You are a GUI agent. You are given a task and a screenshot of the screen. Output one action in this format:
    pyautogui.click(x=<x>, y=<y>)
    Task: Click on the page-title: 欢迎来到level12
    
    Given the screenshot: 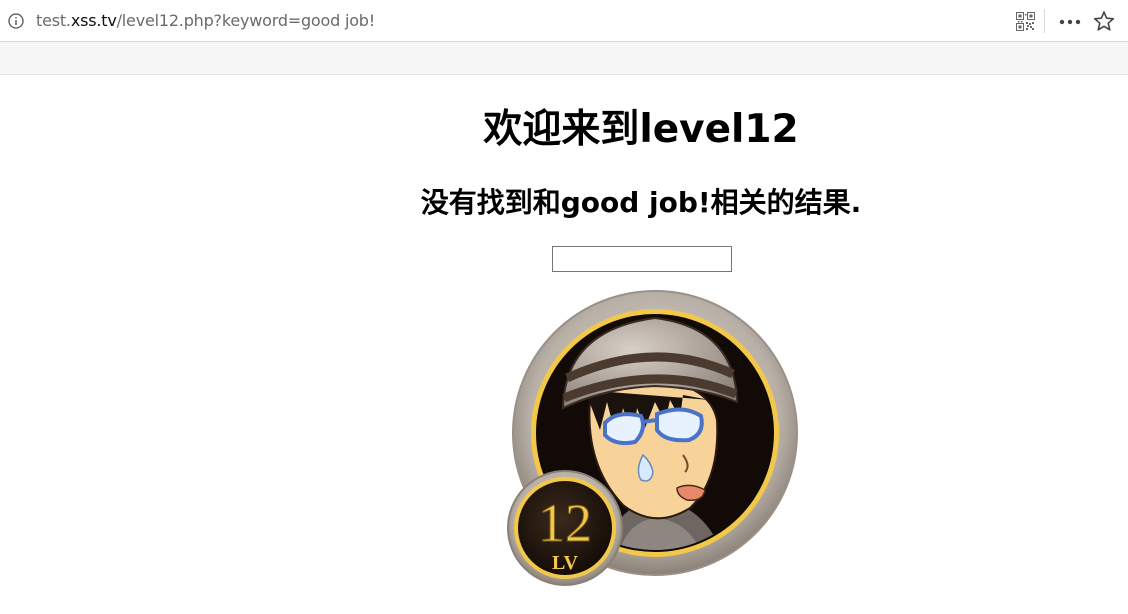 What is the action you would take?
    pyautogui.click(x=641, y=129)
    